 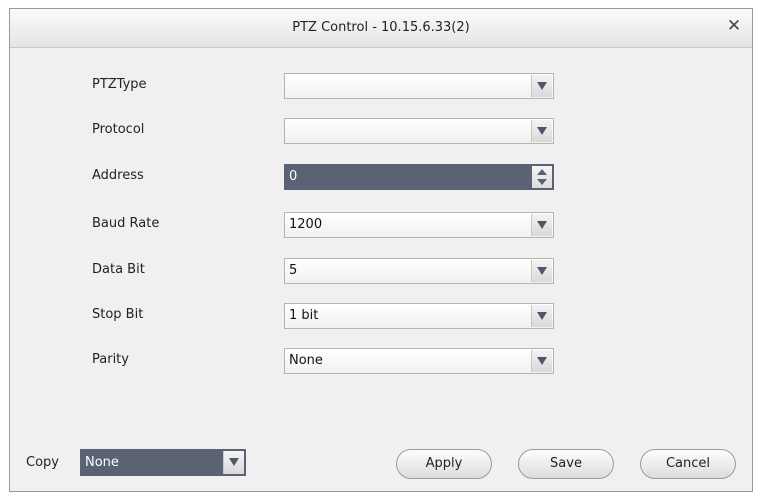 I want to click on copy-dropdown-button, so click(x=233, y=462).